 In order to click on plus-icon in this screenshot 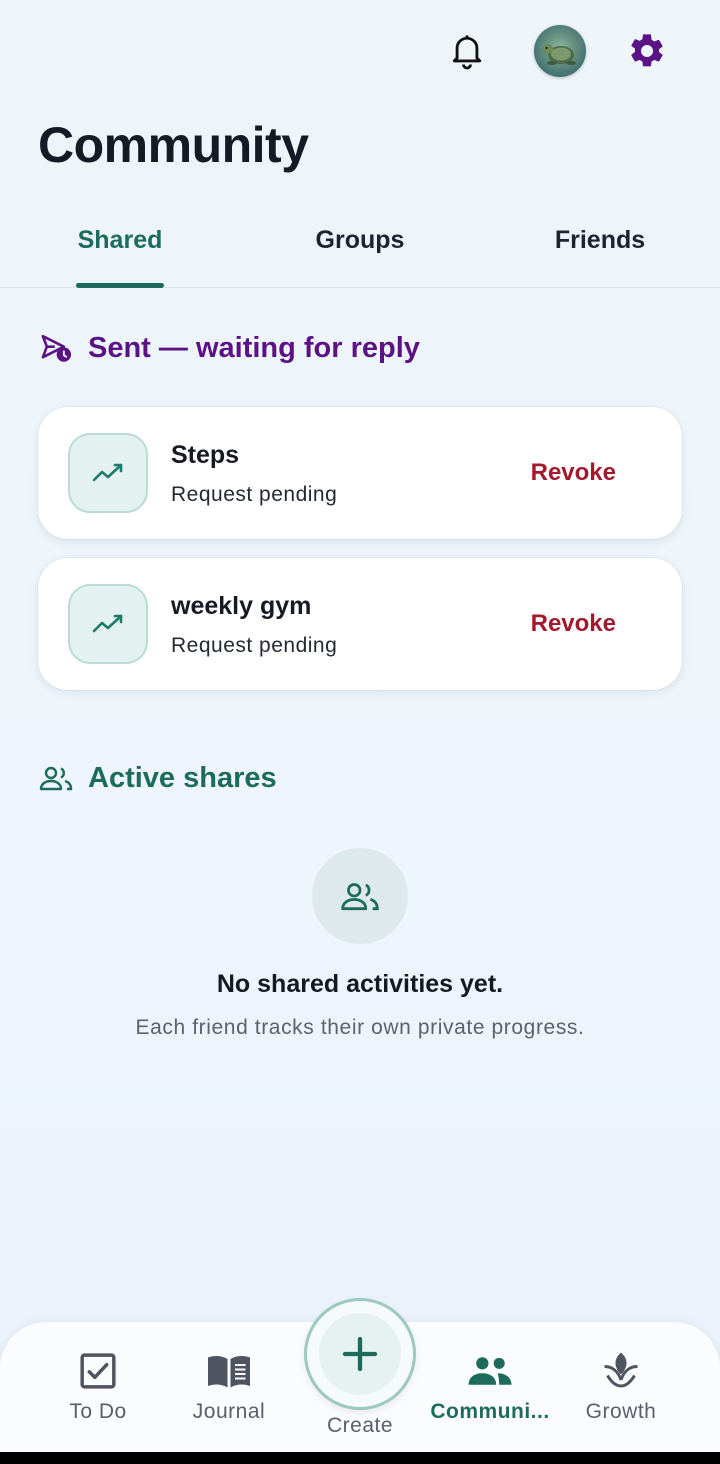, I will do `click(360, 1354)`.